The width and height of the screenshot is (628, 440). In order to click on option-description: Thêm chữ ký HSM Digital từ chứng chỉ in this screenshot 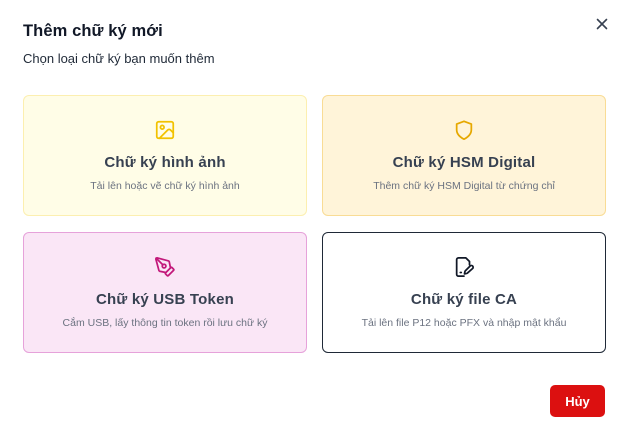, I will do `click(464, 186)`.